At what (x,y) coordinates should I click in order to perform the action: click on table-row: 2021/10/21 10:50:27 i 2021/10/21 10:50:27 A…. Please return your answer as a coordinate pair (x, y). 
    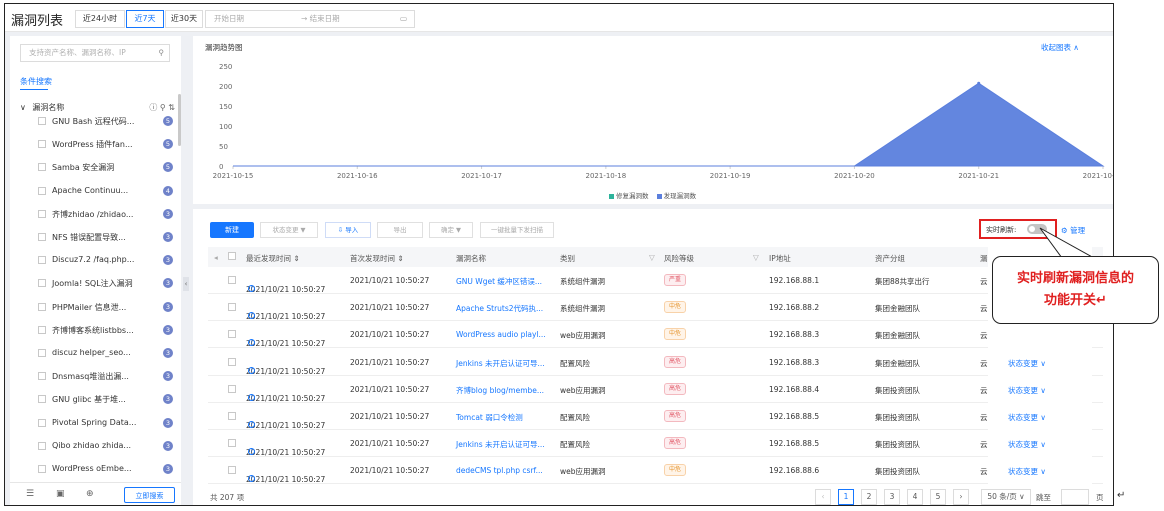
    Looking at the image, I should click on (655, 308).